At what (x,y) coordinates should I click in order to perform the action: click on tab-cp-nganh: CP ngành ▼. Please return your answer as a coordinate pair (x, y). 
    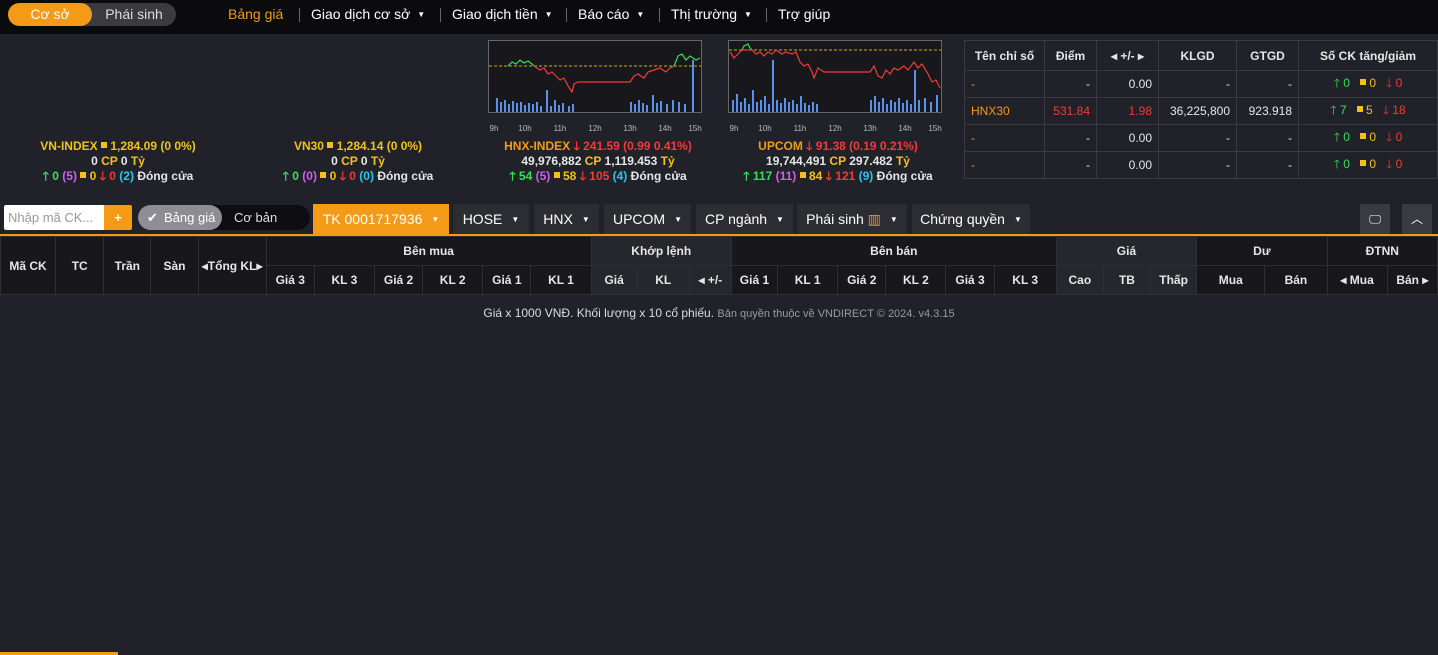
    Looking at the image, I should click on (744, 219).